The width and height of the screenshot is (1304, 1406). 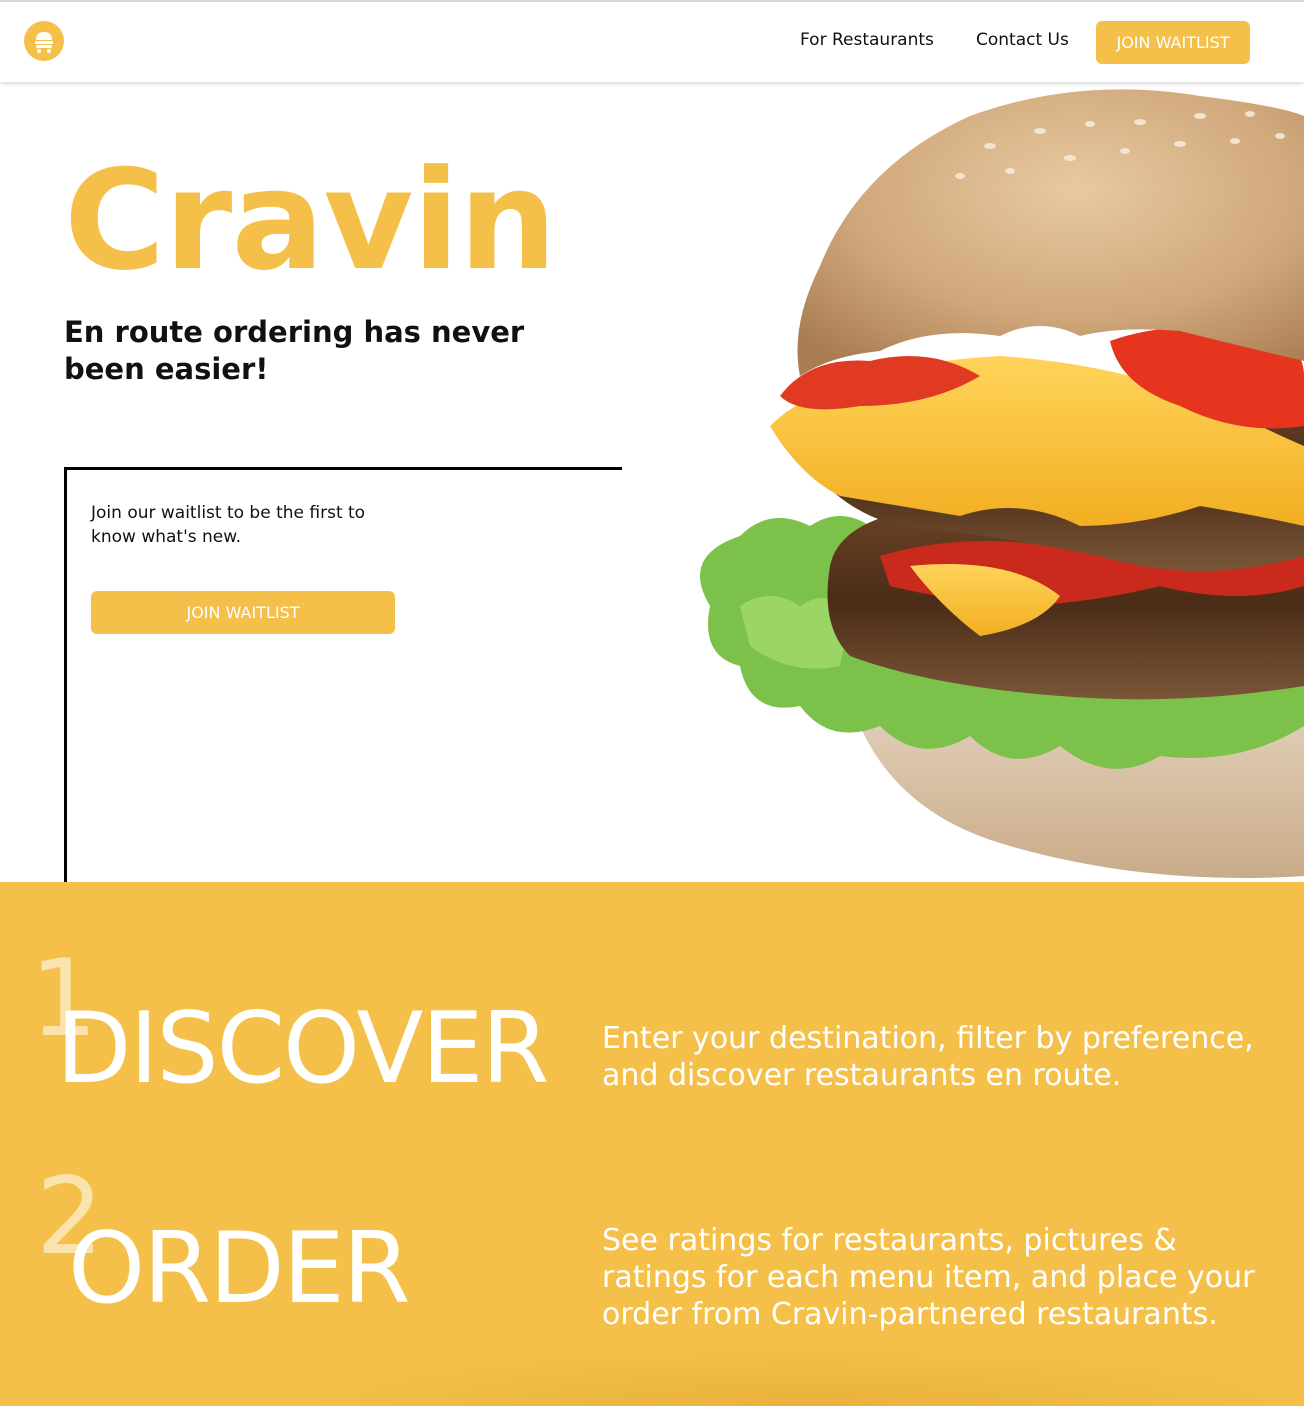 I want to click on step-title-discover: DISCOVER, so click(x=302, y=1049).